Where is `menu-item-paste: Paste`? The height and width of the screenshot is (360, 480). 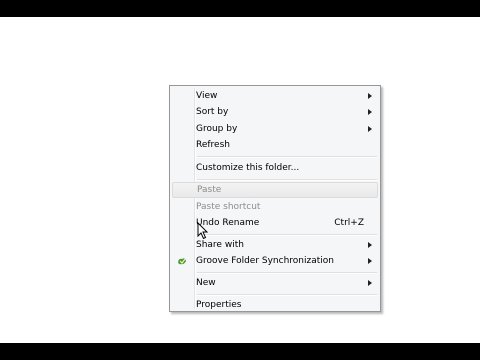
menu-item-paste: Paste is located at coordinates (275, 190).